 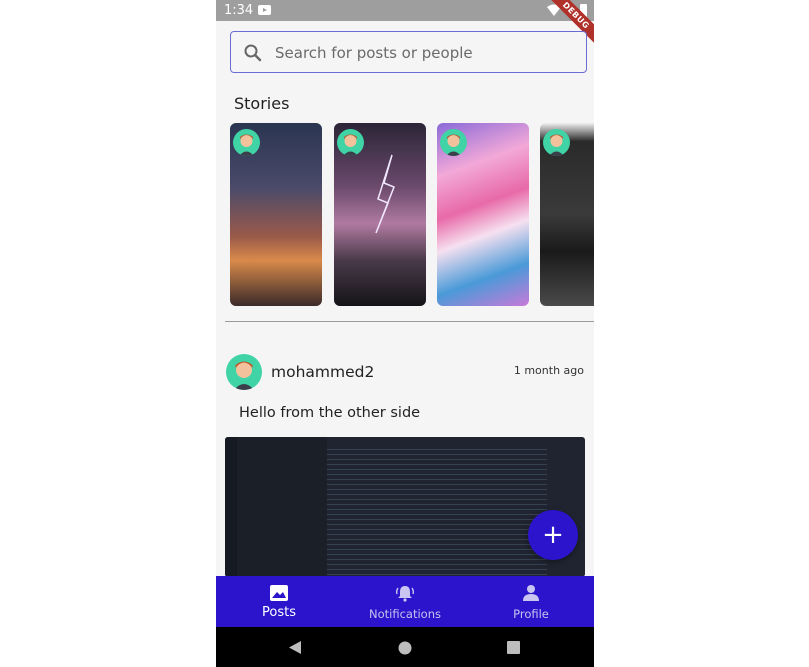 I want to click on status-bar: 1:34 DEBUG, so click(x=405, y=24).